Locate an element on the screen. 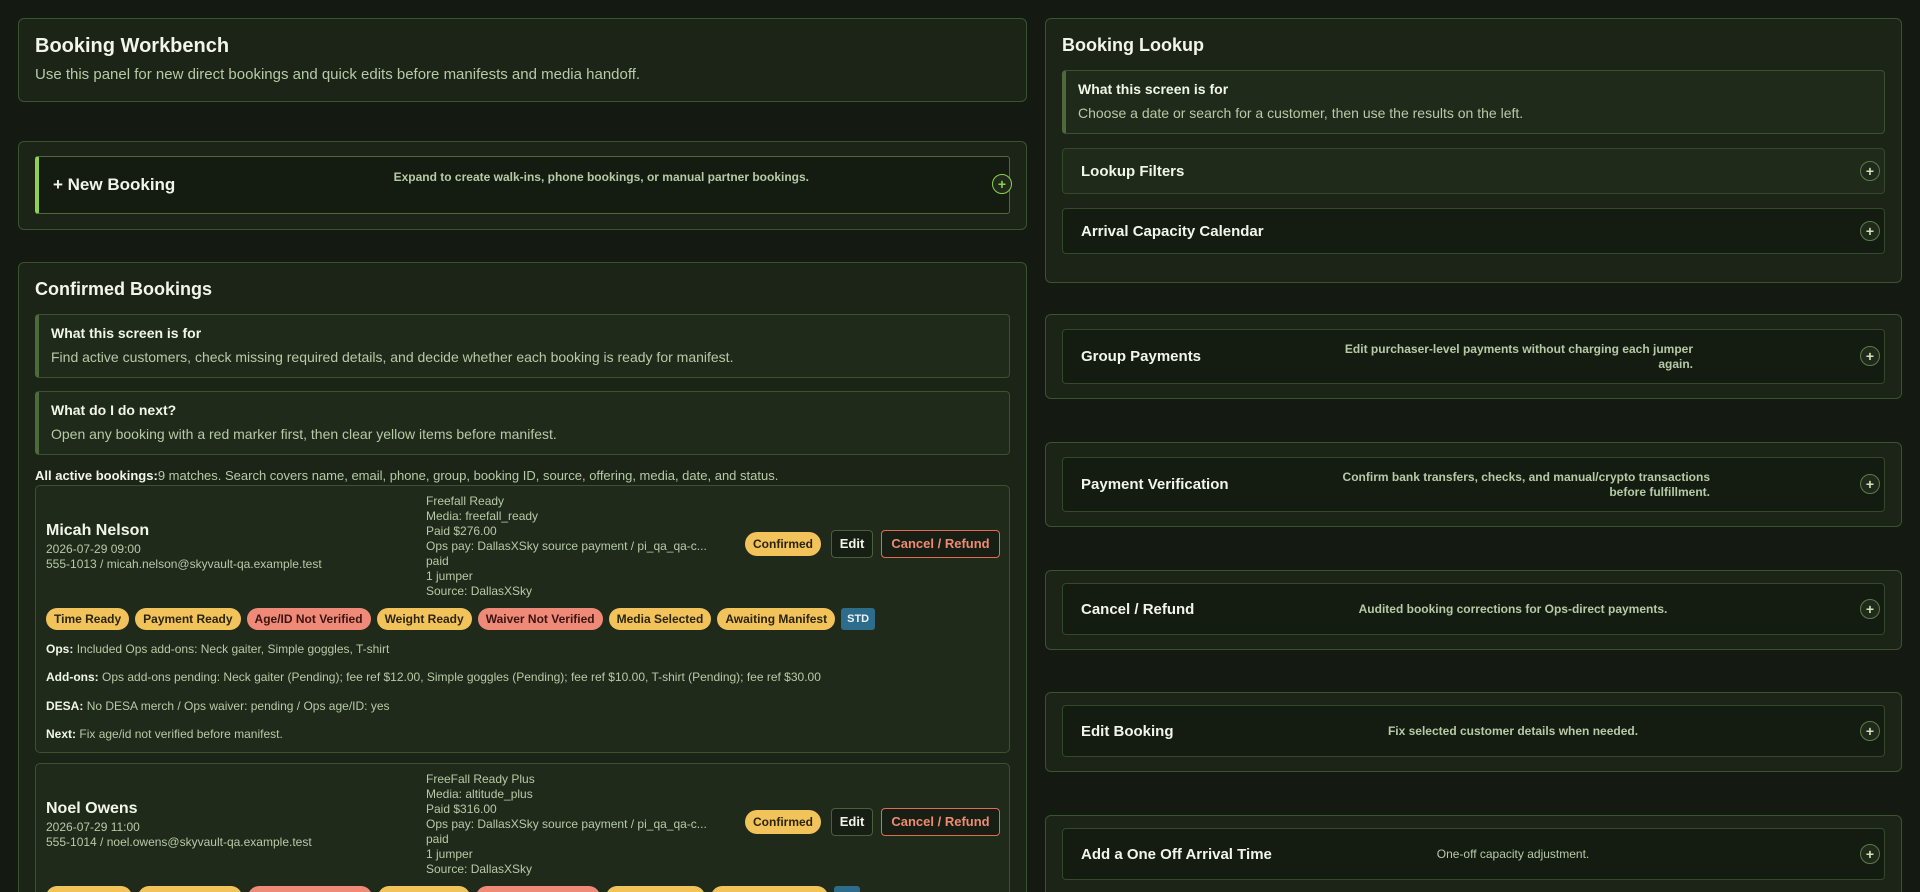  chip-time-ready is located at coordinates (89, 889).